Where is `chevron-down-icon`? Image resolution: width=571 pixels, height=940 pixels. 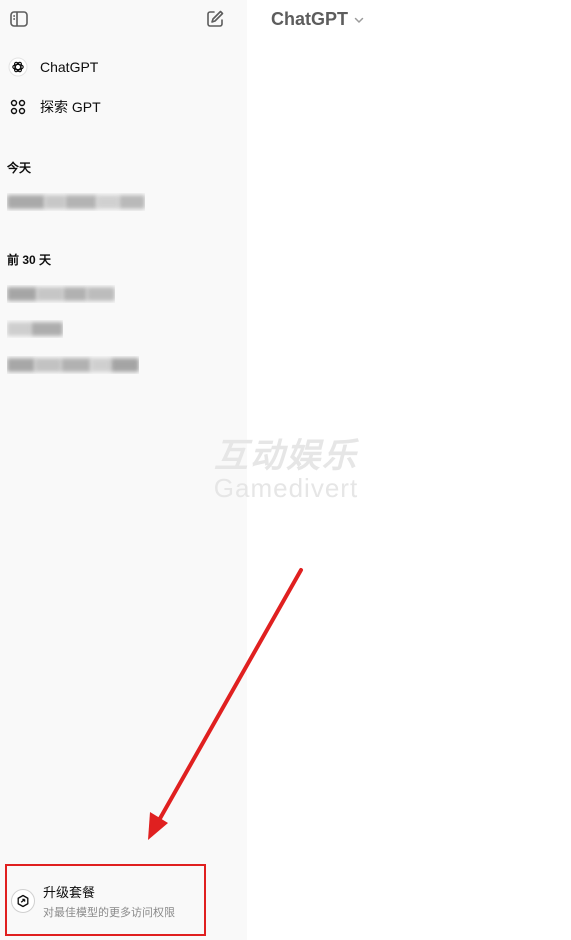
chevron-down-icon is located at coordinates (359, 20).